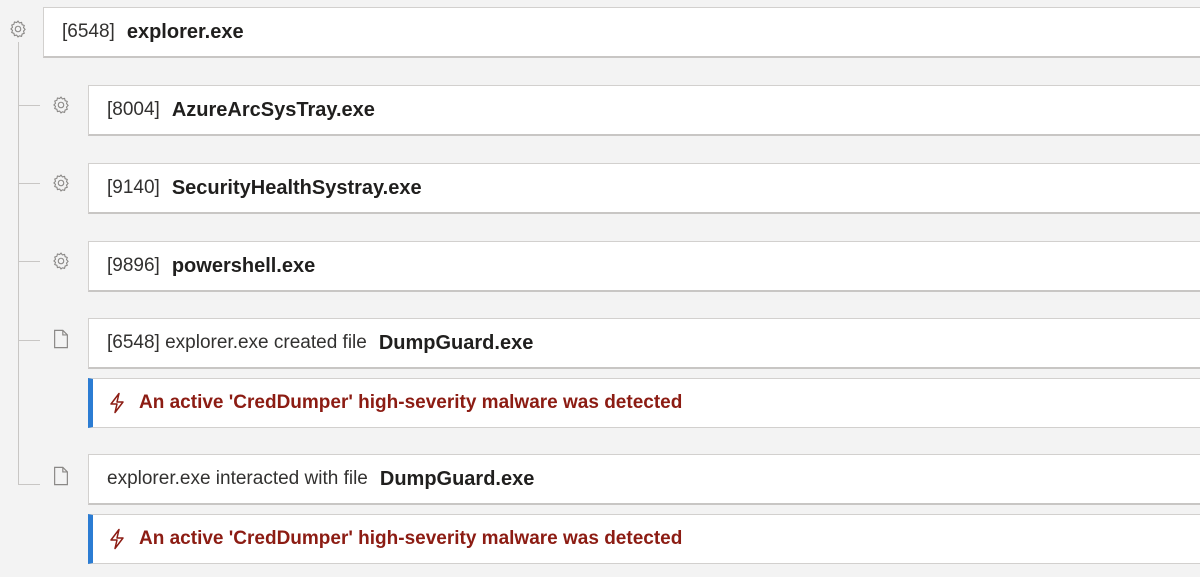  What do you see at coordinates (185, 31) in the screenshot?
I see `process-name: explorer.exe` at bounding box center [185, 31].